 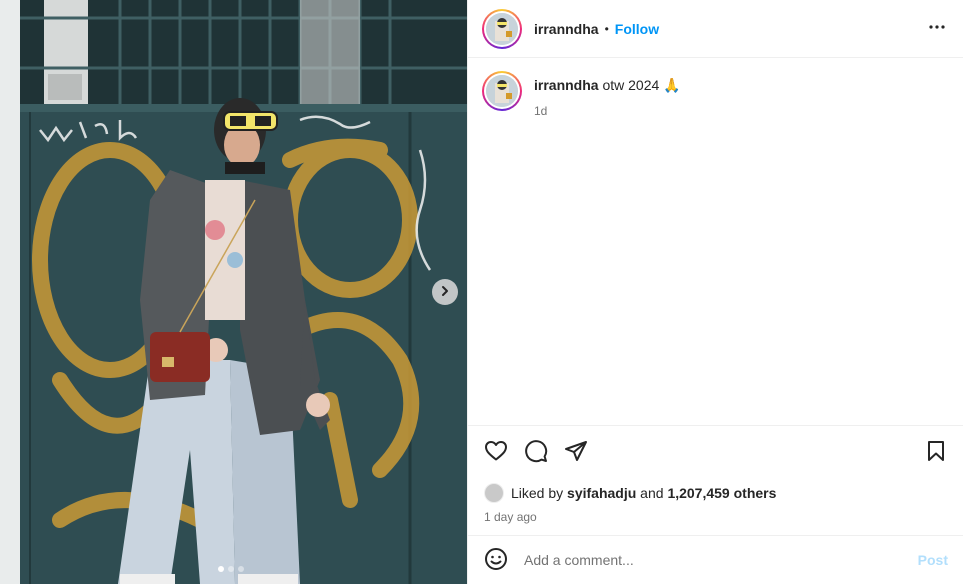 I want to click on header-username: irranndha, so click(x=566, y=29).